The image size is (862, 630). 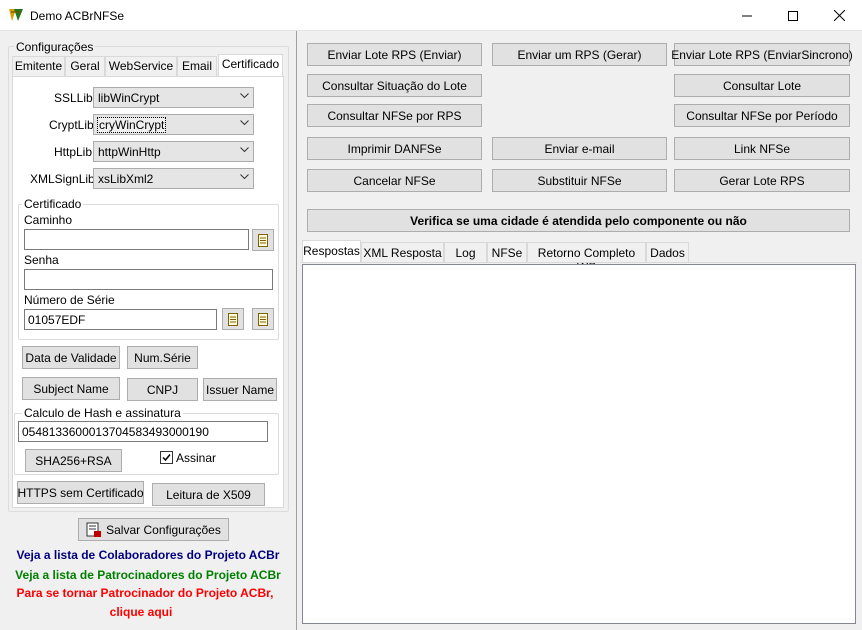 I want to click on tab-log: Log, so click(x=465, y=252).